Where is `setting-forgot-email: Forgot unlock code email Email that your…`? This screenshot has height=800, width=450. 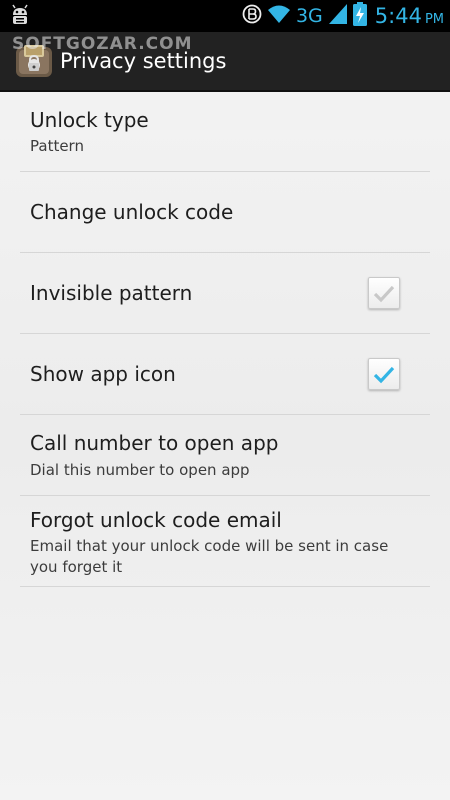
setting-forgot-email: Forgot unlock code email Email that your… is located at coordinates (225, 541).